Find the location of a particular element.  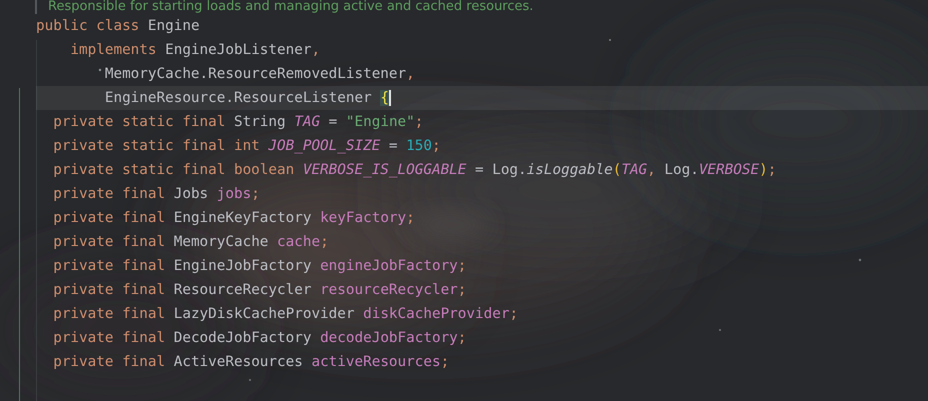

code-line: private static final String TAG = "Engine"; is located at coordinates (238, 122).